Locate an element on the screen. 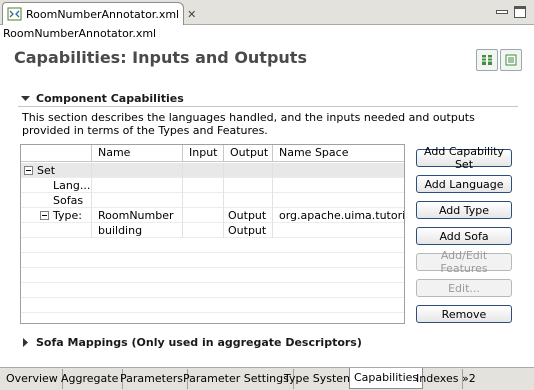  name-cell: RoomNumber is located at coordinates (137, 215).